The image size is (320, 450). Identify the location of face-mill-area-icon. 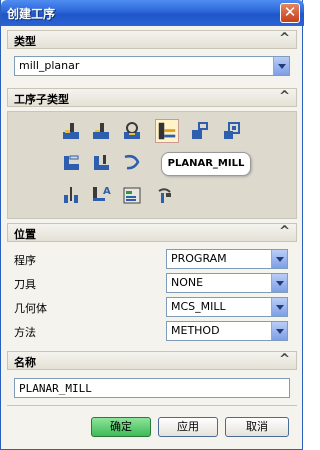
(71, 131).